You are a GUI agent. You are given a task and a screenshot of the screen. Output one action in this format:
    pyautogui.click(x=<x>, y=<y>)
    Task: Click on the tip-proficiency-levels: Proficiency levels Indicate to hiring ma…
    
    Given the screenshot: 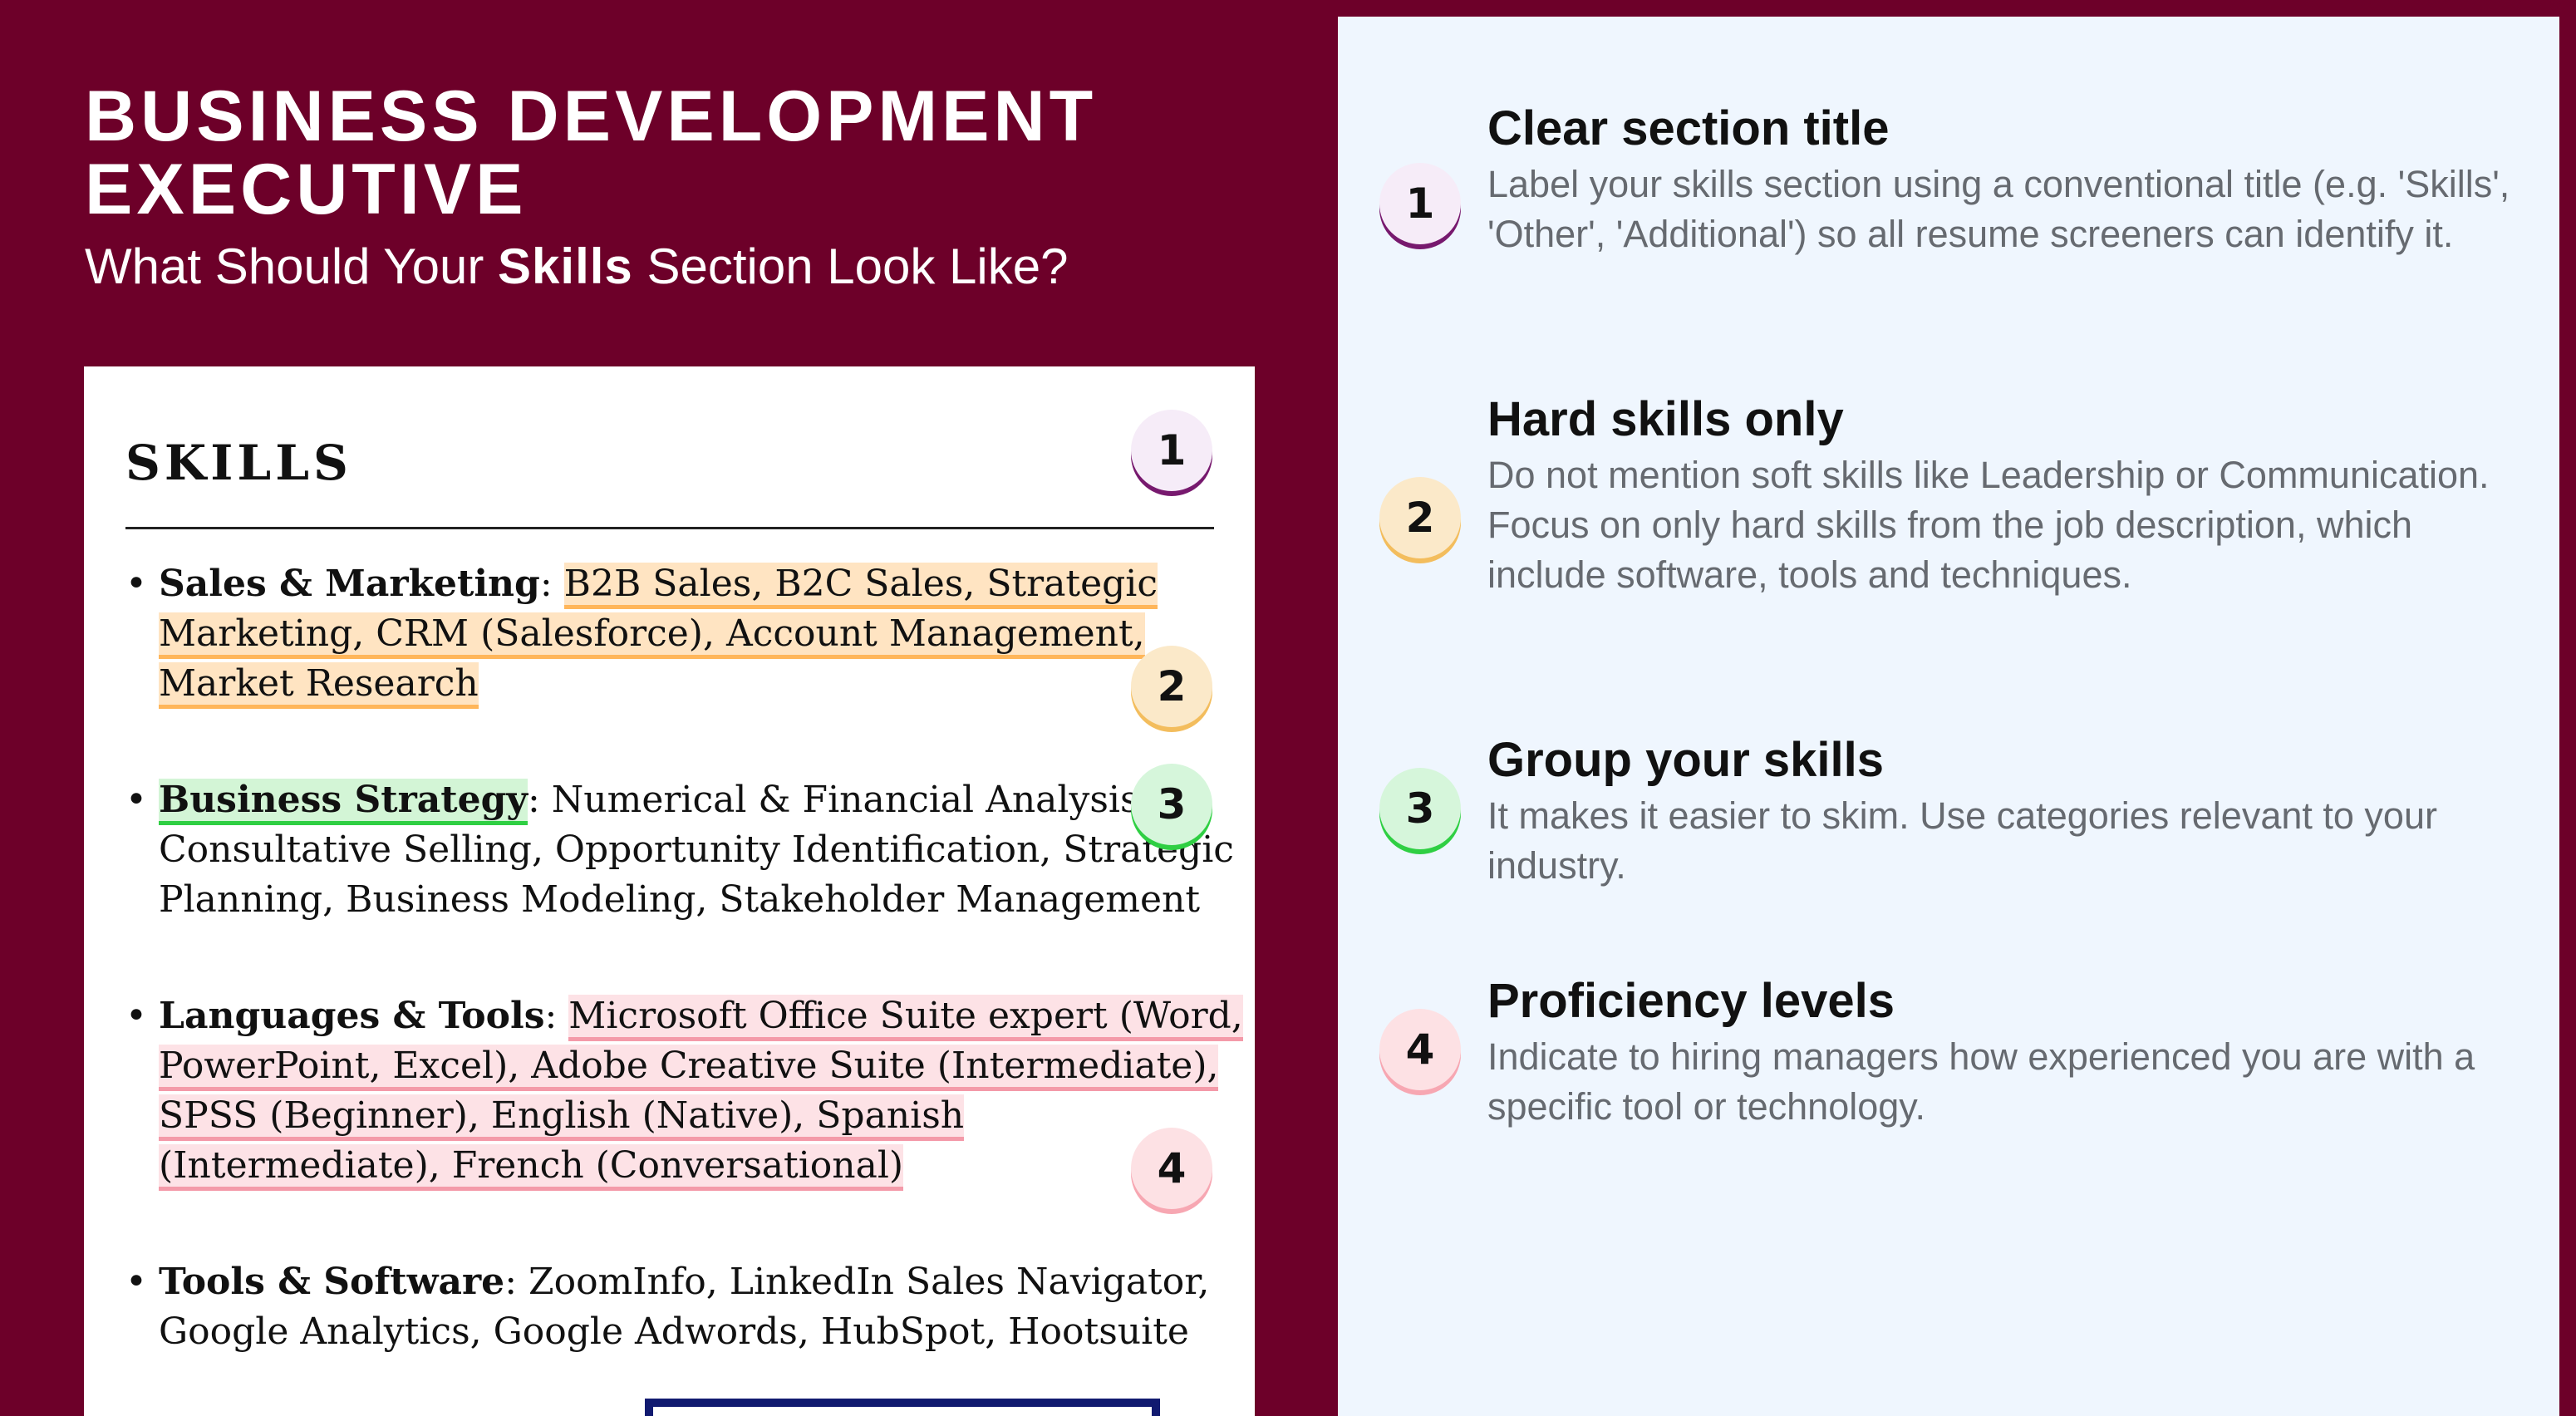 What is the action you would take?
    pyautogui.click(x=2006, y=1052)
    